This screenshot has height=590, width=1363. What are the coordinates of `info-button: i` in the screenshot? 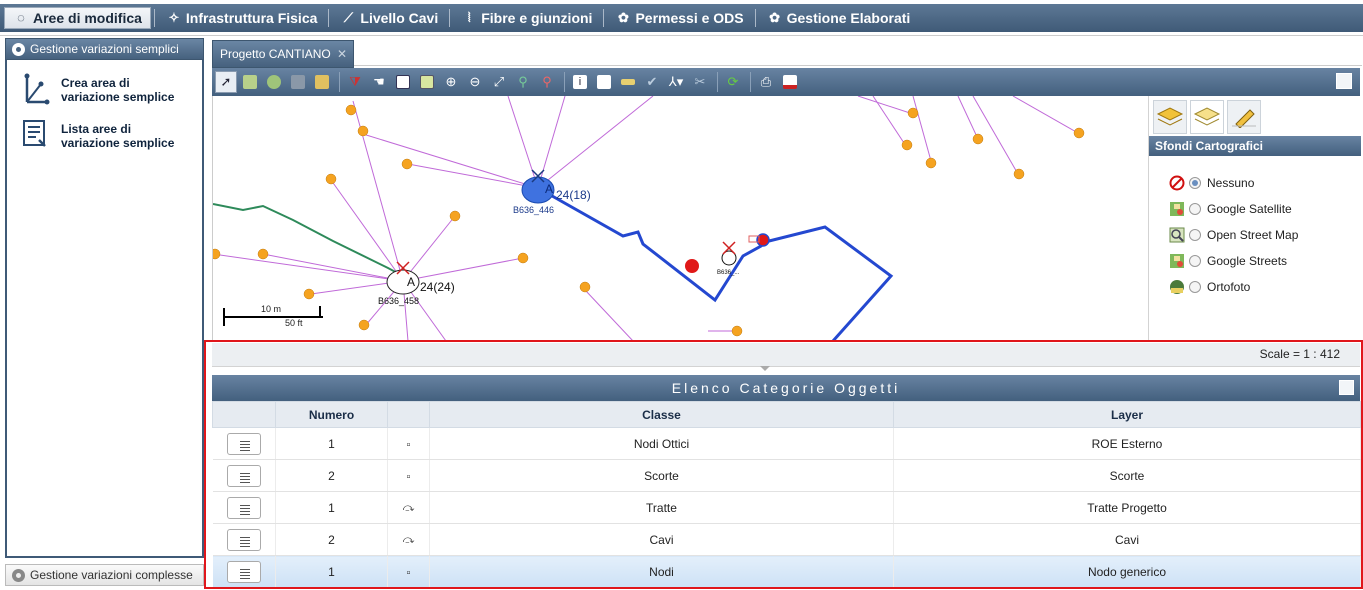 It's located at (580, 82).